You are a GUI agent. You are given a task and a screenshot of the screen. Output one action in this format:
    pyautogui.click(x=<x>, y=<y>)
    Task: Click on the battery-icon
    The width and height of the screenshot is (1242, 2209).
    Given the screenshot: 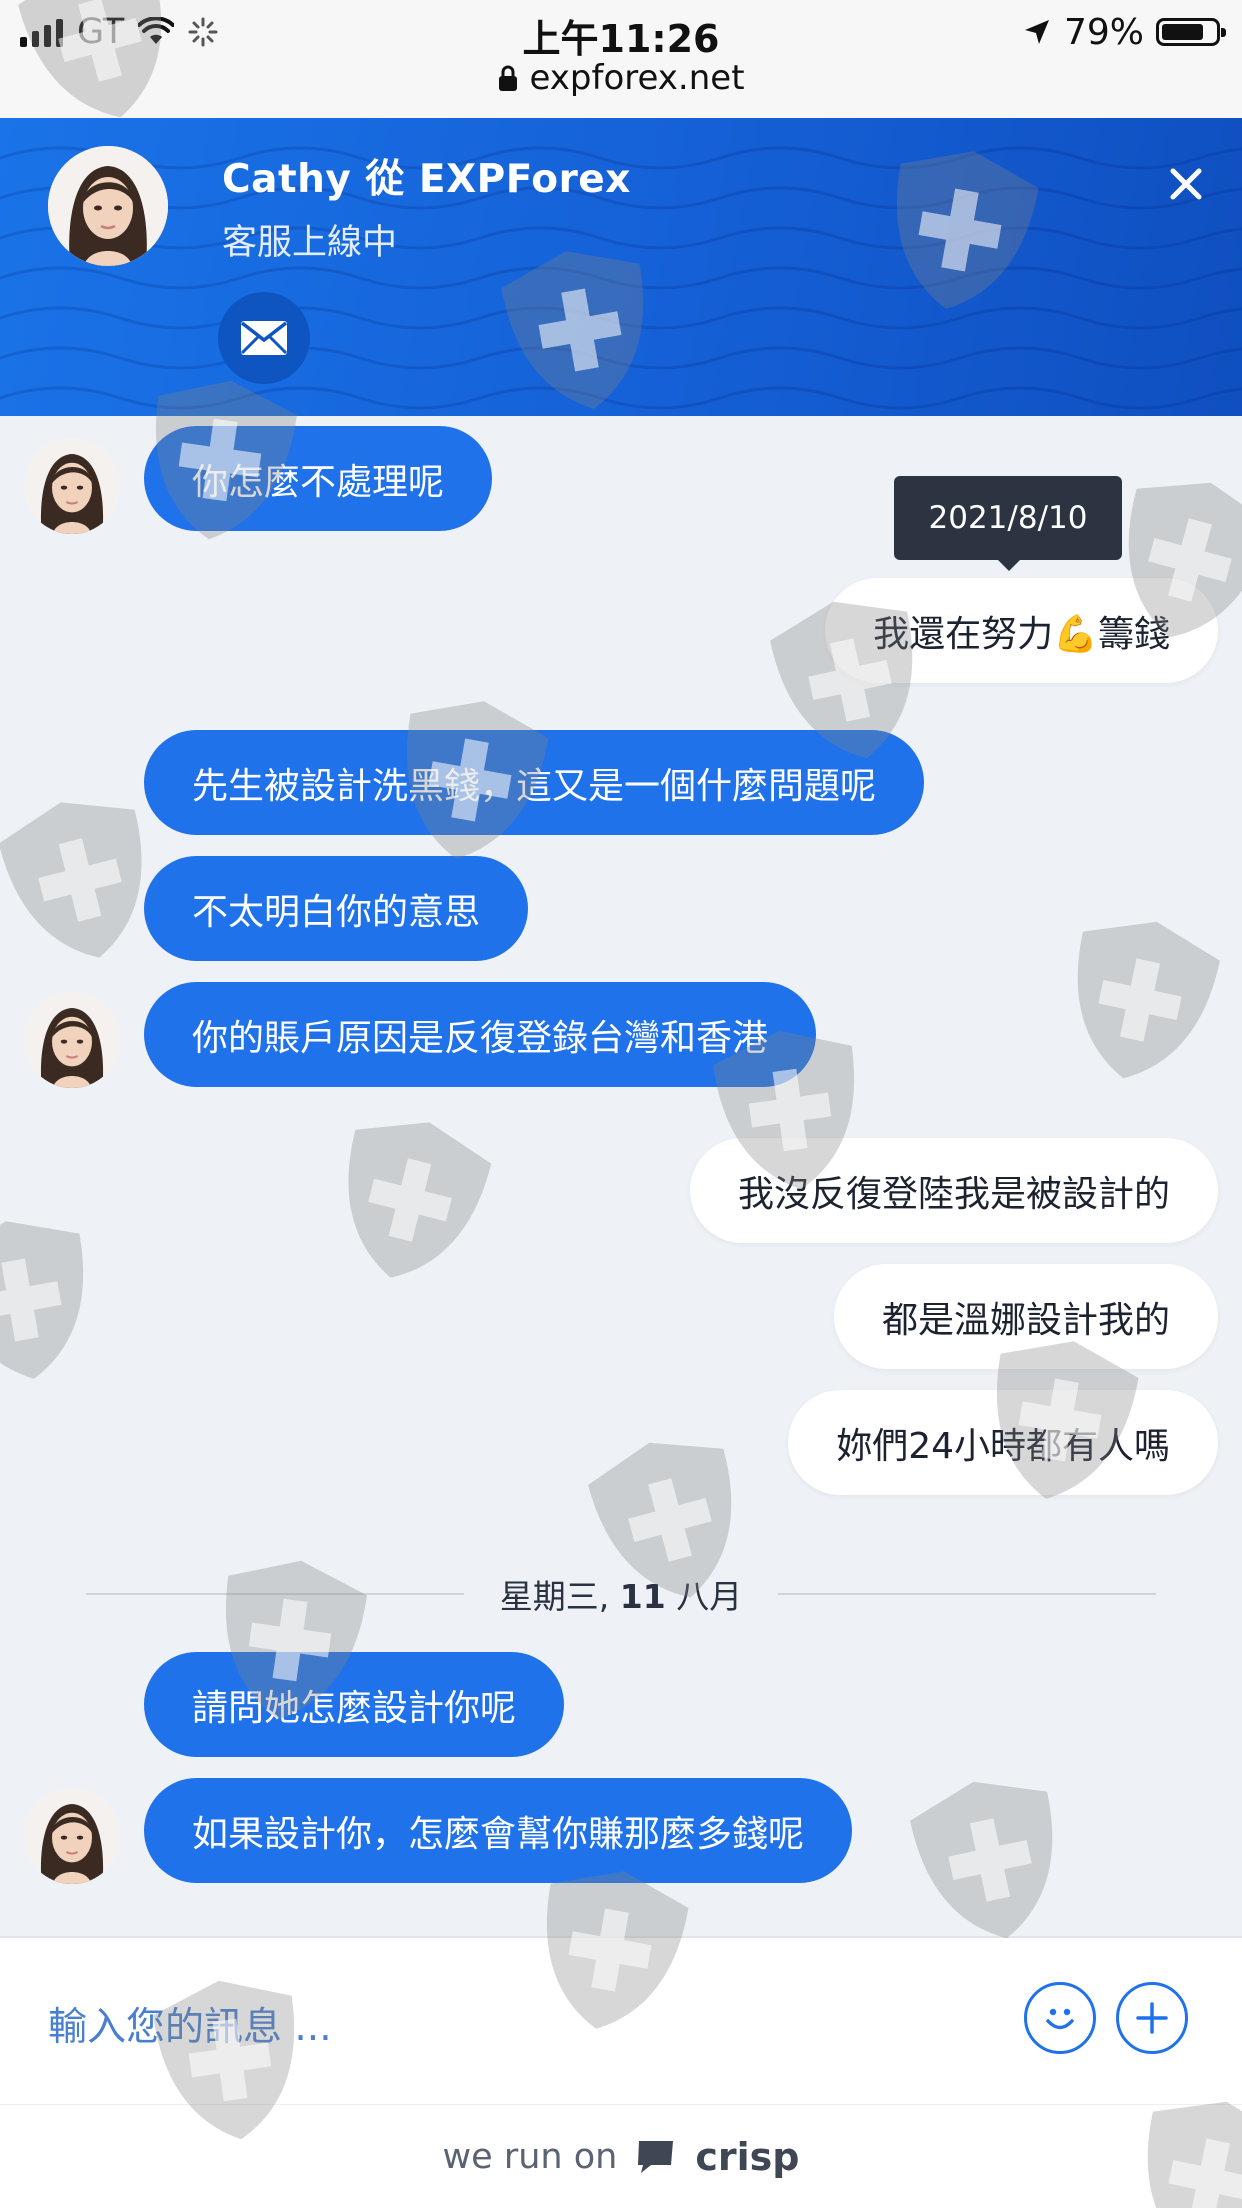 What is the action you would take?
    pyautogui.click(x=1191, y=32)
    